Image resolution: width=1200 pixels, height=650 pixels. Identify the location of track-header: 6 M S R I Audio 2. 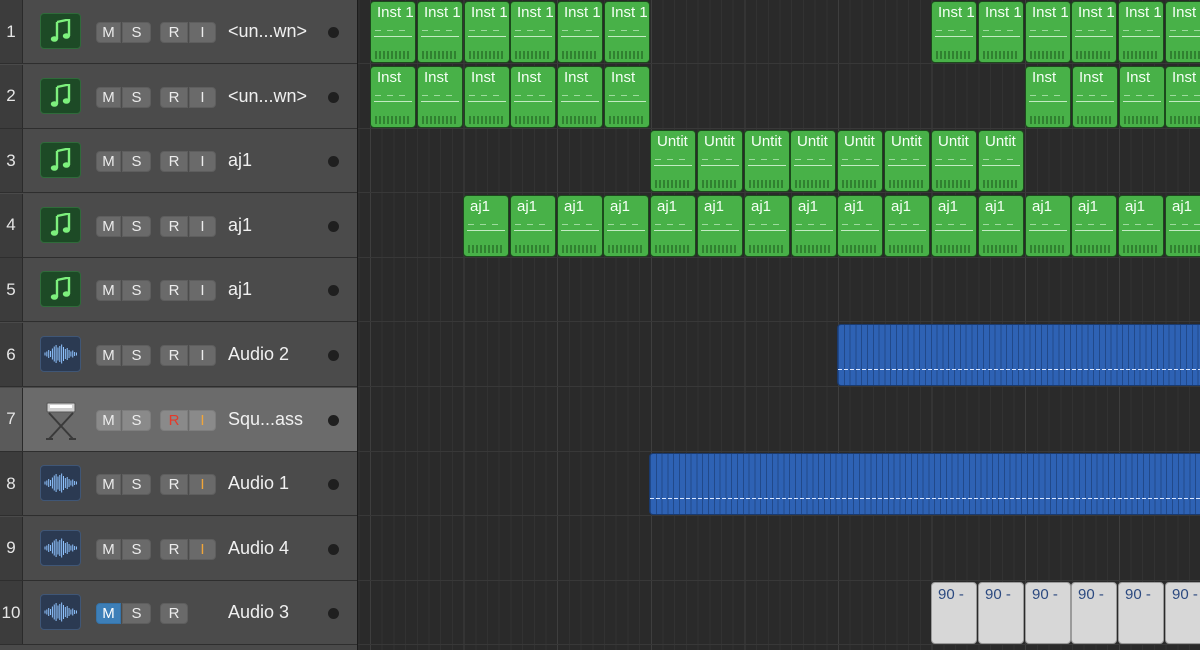
(178, 355).